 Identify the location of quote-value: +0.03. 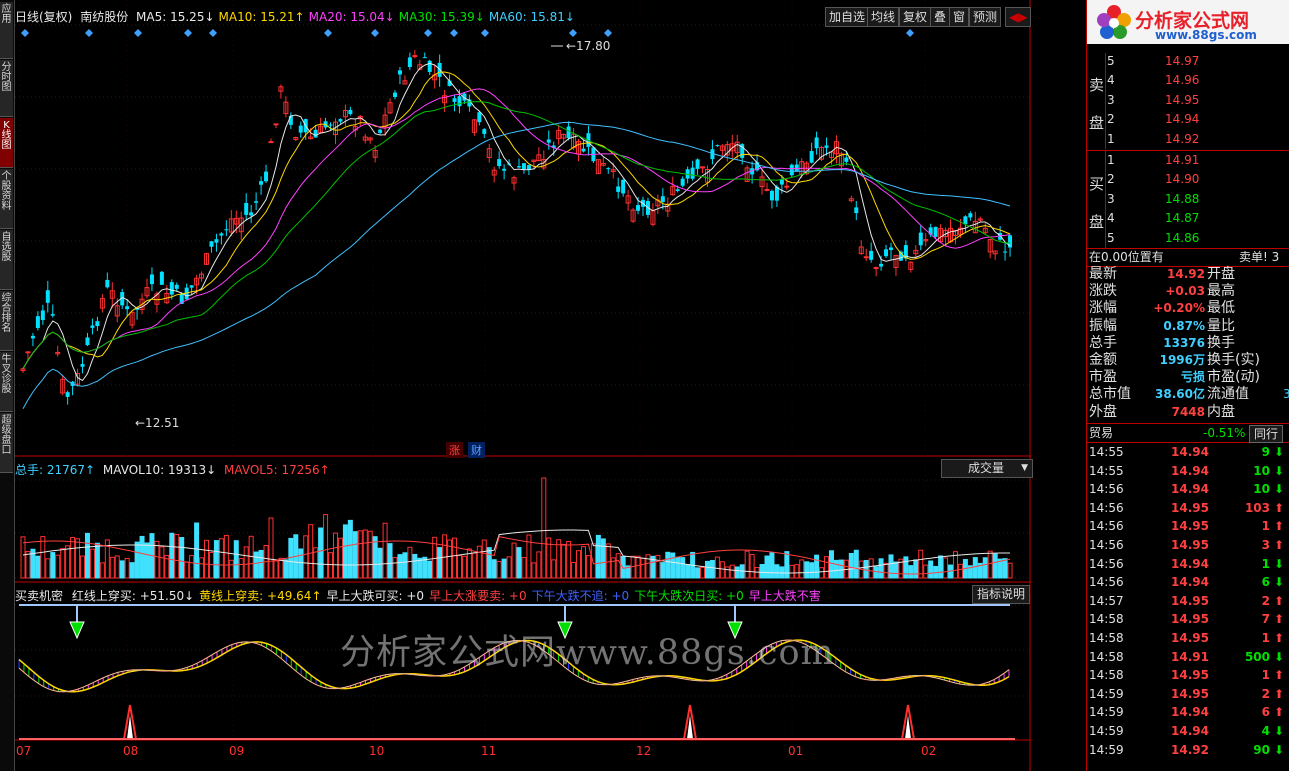
(1185, 291).